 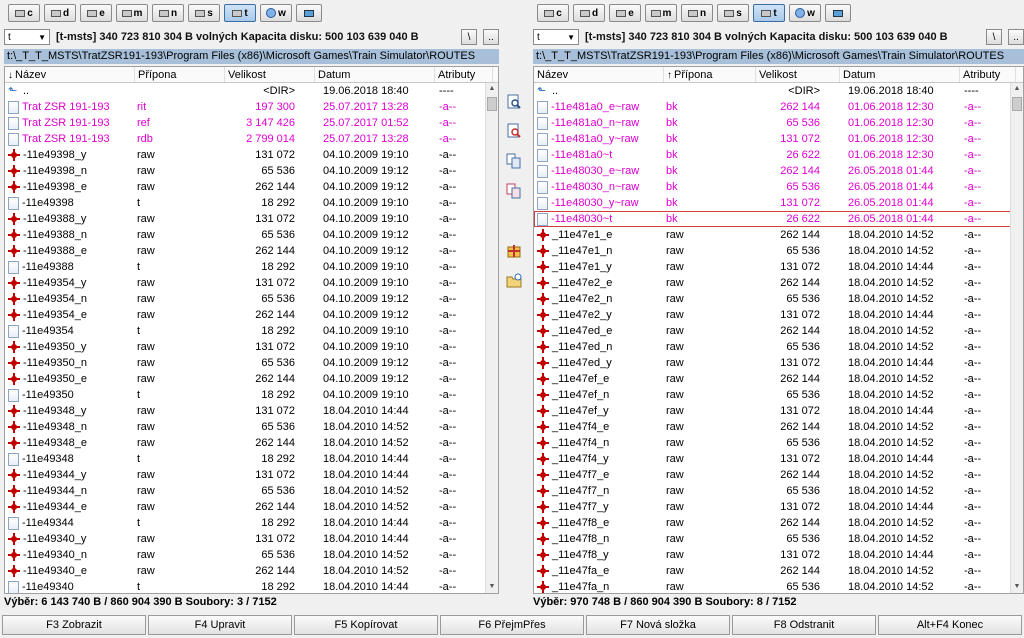 I want to click on file-row: _11e47e1_n raw 65 536 18.04.2010 14:52 -a--, so click(x=778, y=251).